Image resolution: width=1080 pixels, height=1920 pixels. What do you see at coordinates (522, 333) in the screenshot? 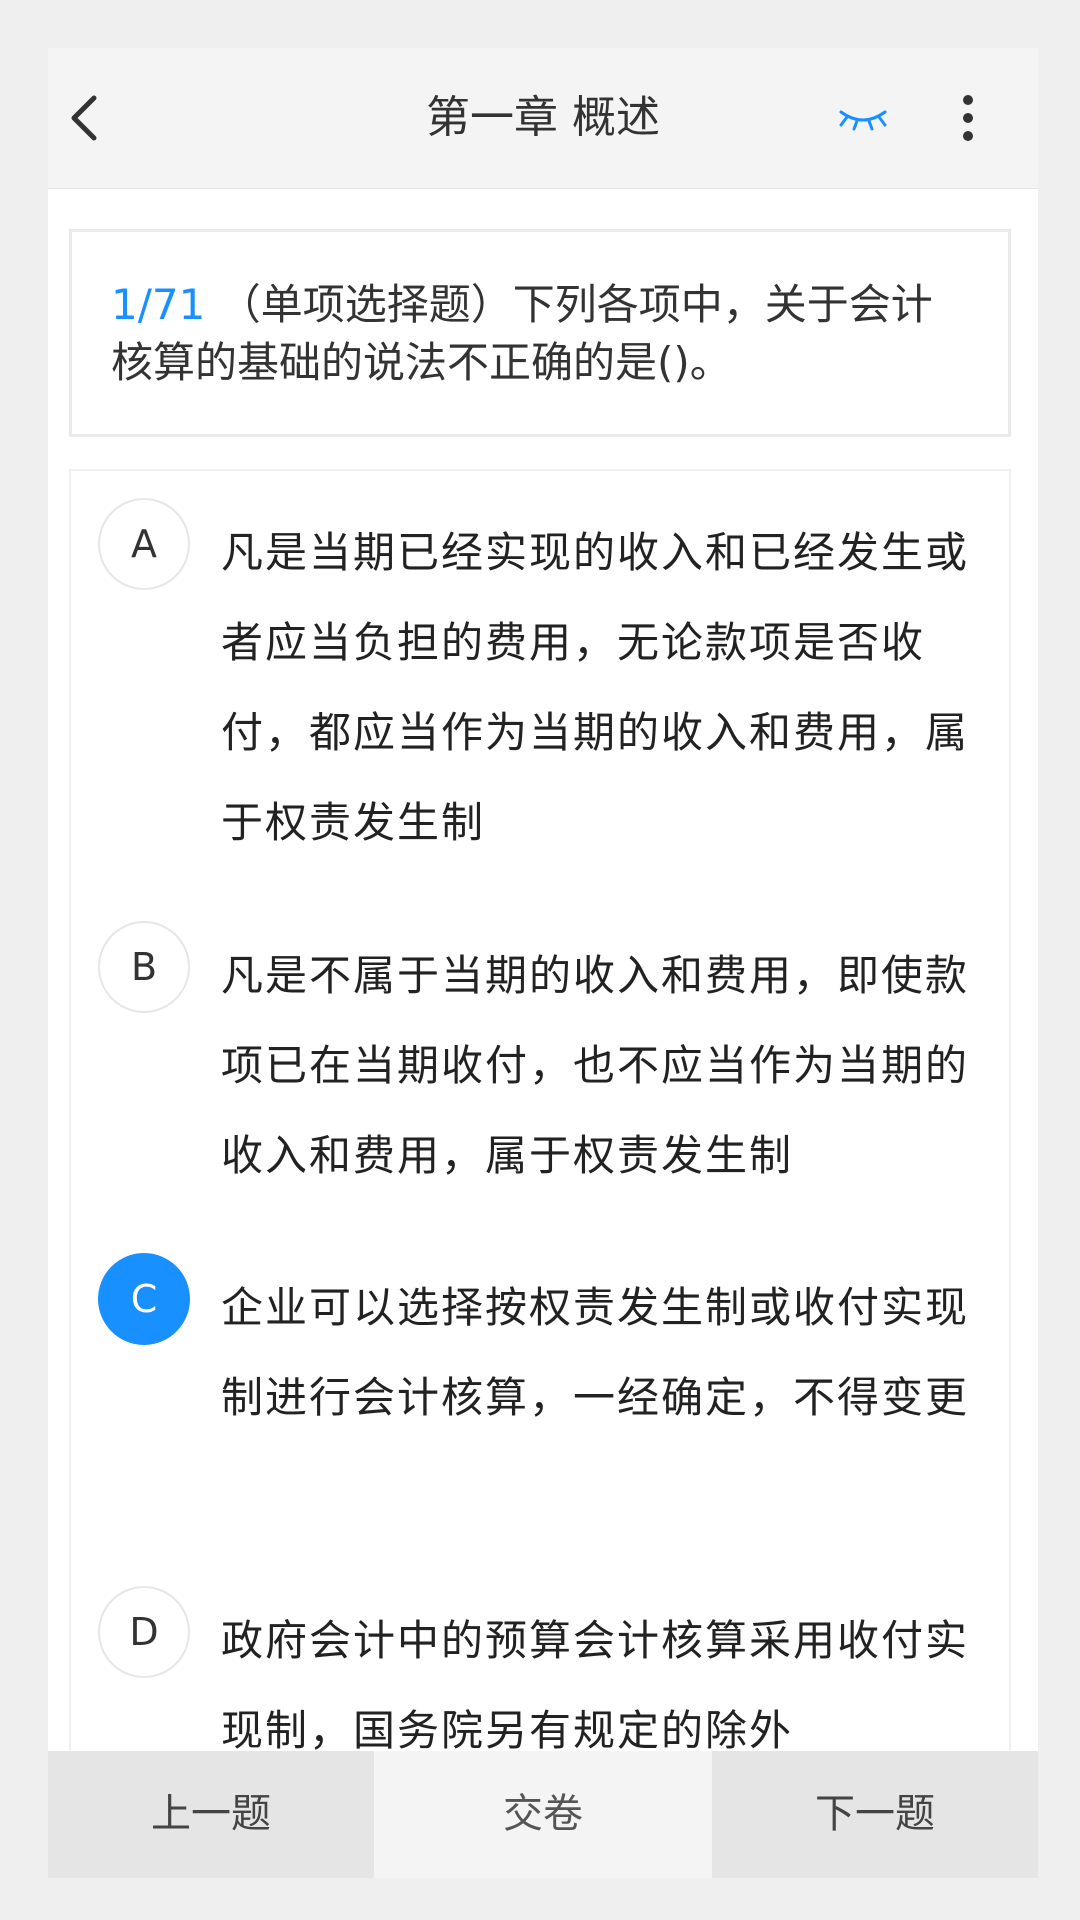
I see `question-text: （单项选择题）下列各项中，关于会计核算的基础的说法不正确的是()。` at bounding box center [522, 333].